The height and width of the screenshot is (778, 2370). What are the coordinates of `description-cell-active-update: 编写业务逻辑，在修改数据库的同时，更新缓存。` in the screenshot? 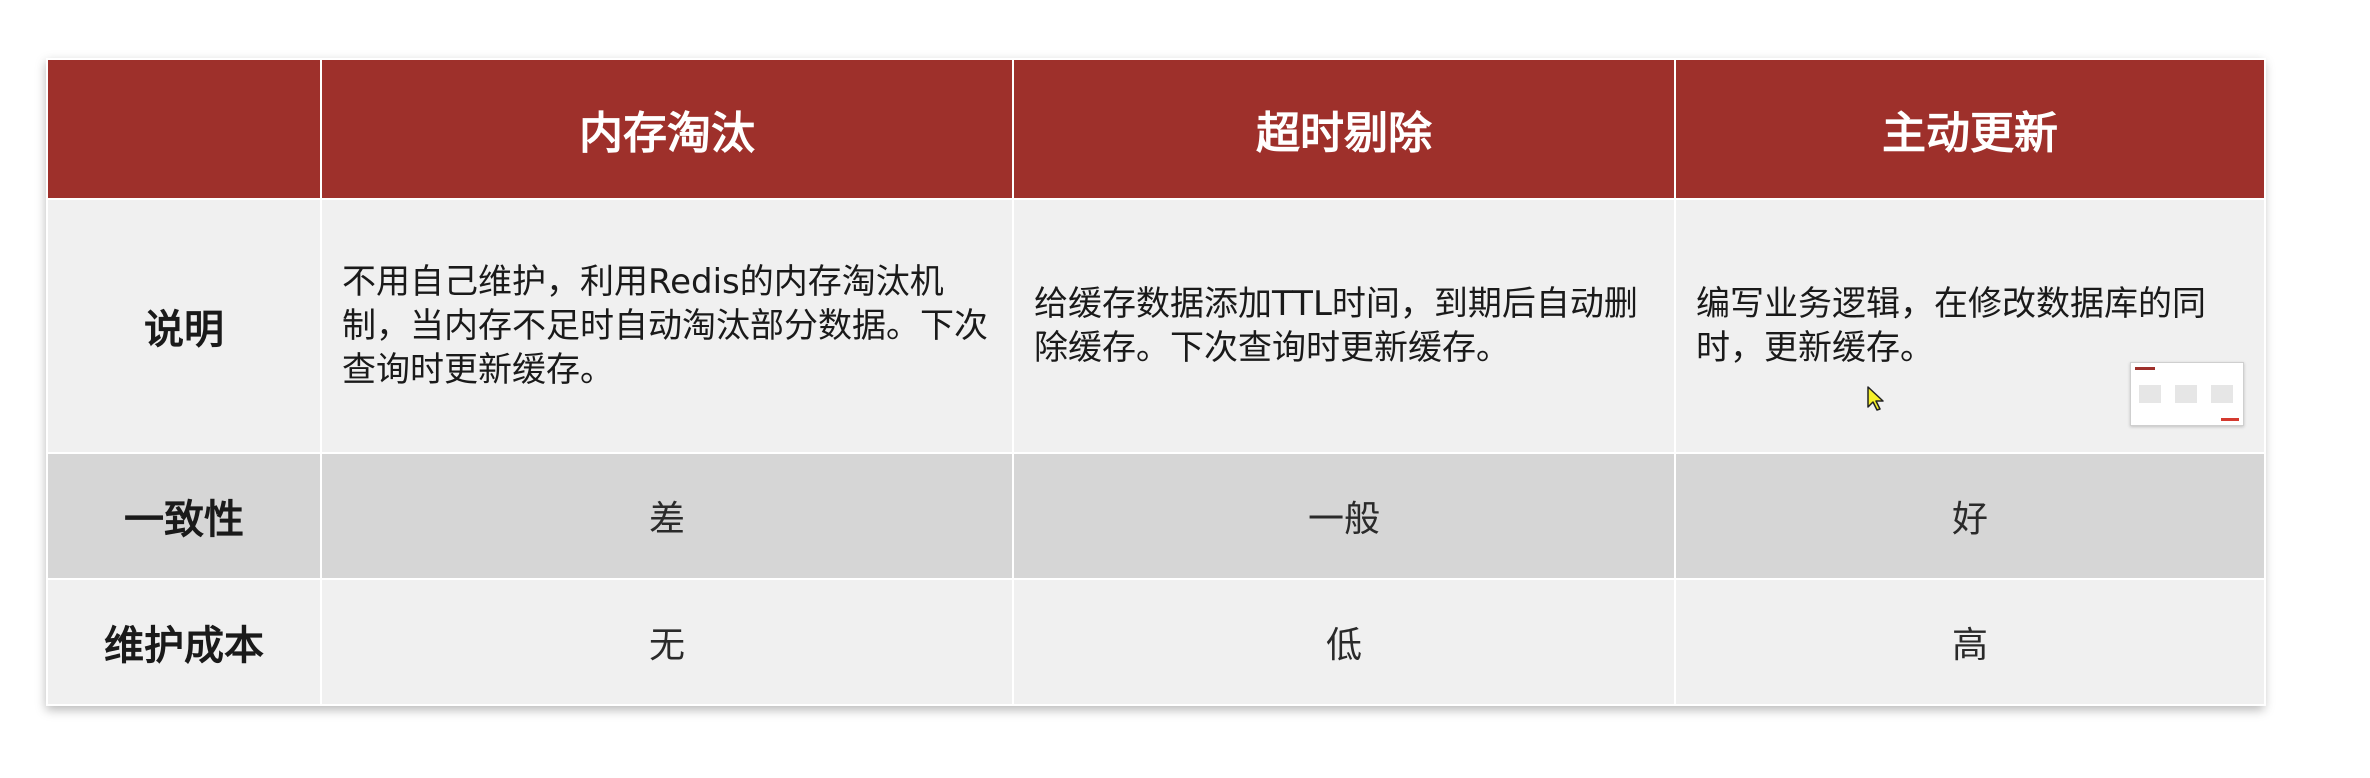 It's located at (1970, 326).